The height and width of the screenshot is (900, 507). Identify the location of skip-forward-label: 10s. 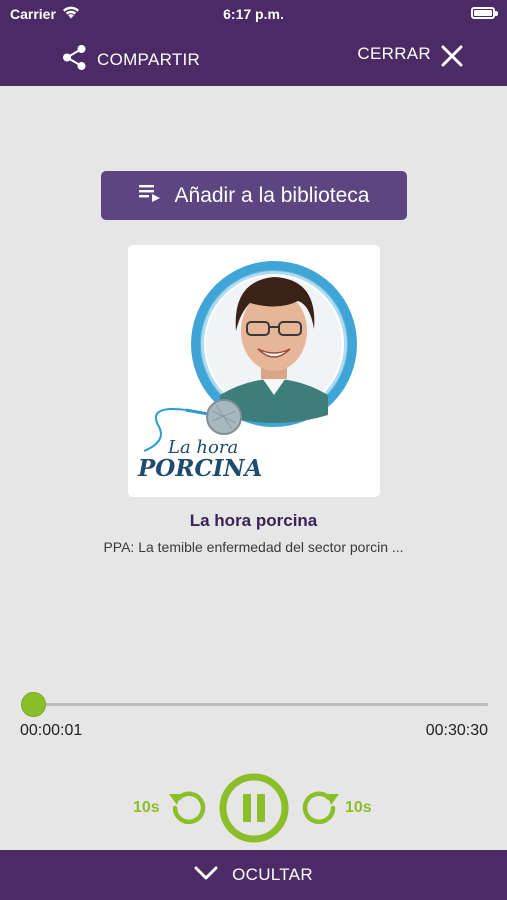
(358, 807).